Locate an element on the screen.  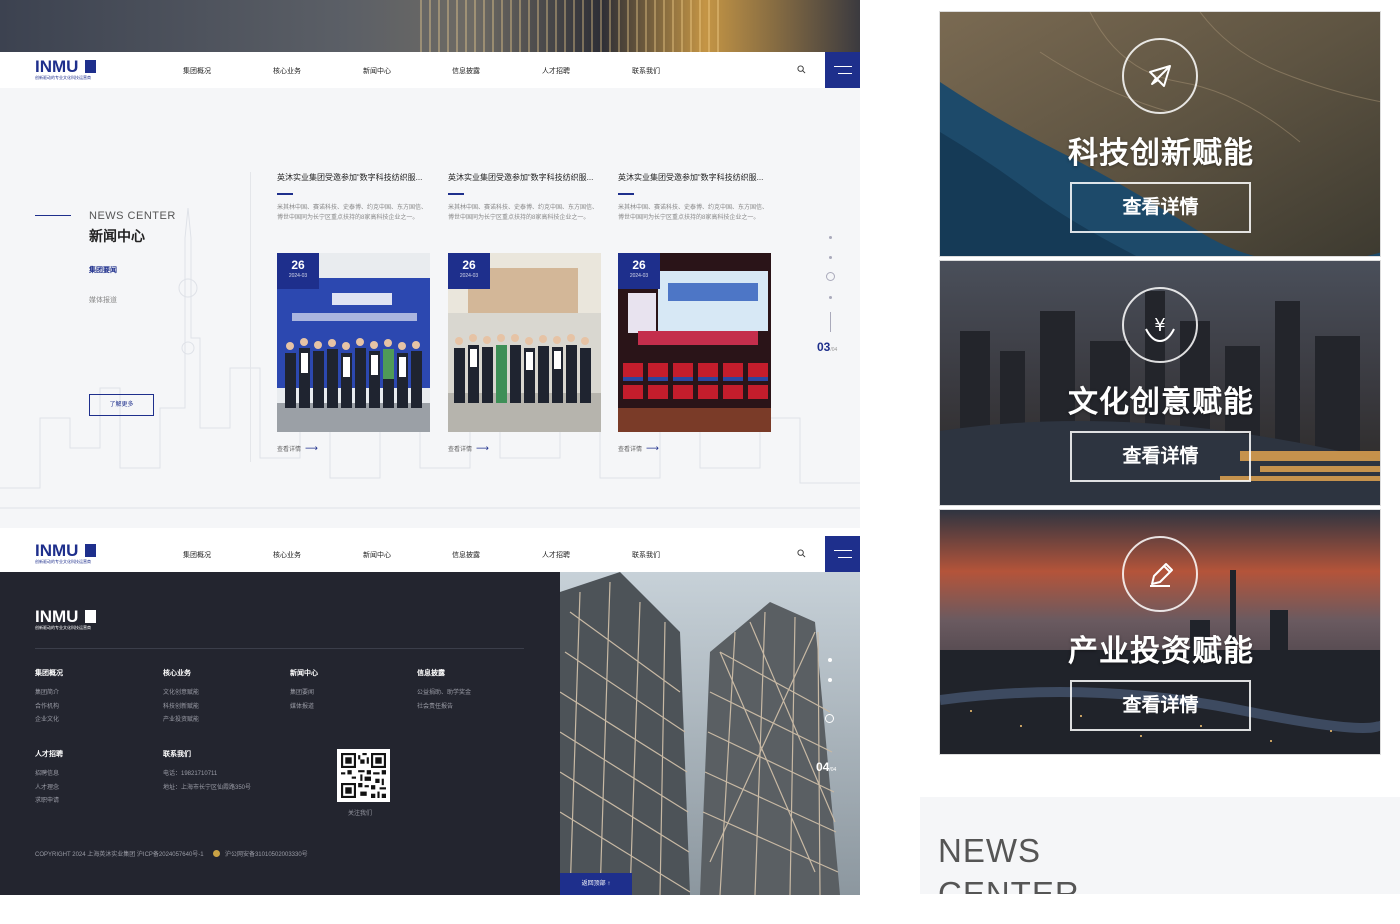
footer-link: 集团要闻 is located at coordinates (304, 694).